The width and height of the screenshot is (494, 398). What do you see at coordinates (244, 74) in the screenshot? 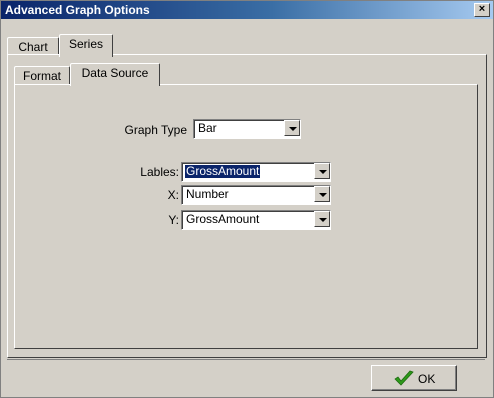
I see `inner-tab-strip: Format Data Source` at bounding box center [244, 74].